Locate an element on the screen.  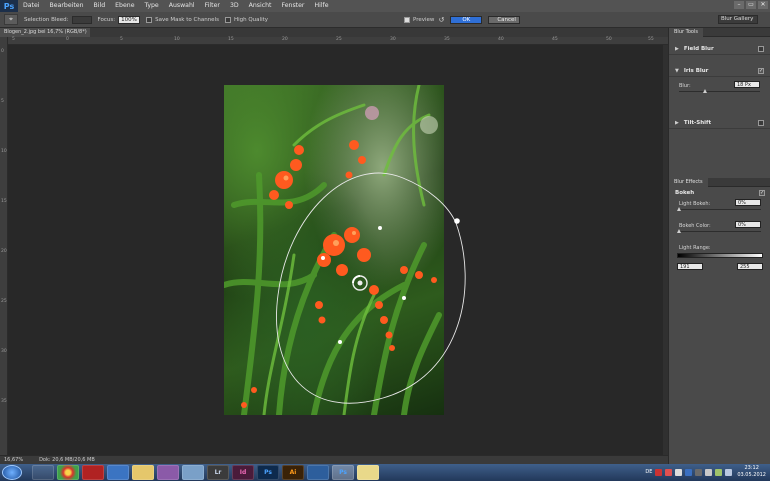
light-range-gradient is located at coordinates (720, 255).